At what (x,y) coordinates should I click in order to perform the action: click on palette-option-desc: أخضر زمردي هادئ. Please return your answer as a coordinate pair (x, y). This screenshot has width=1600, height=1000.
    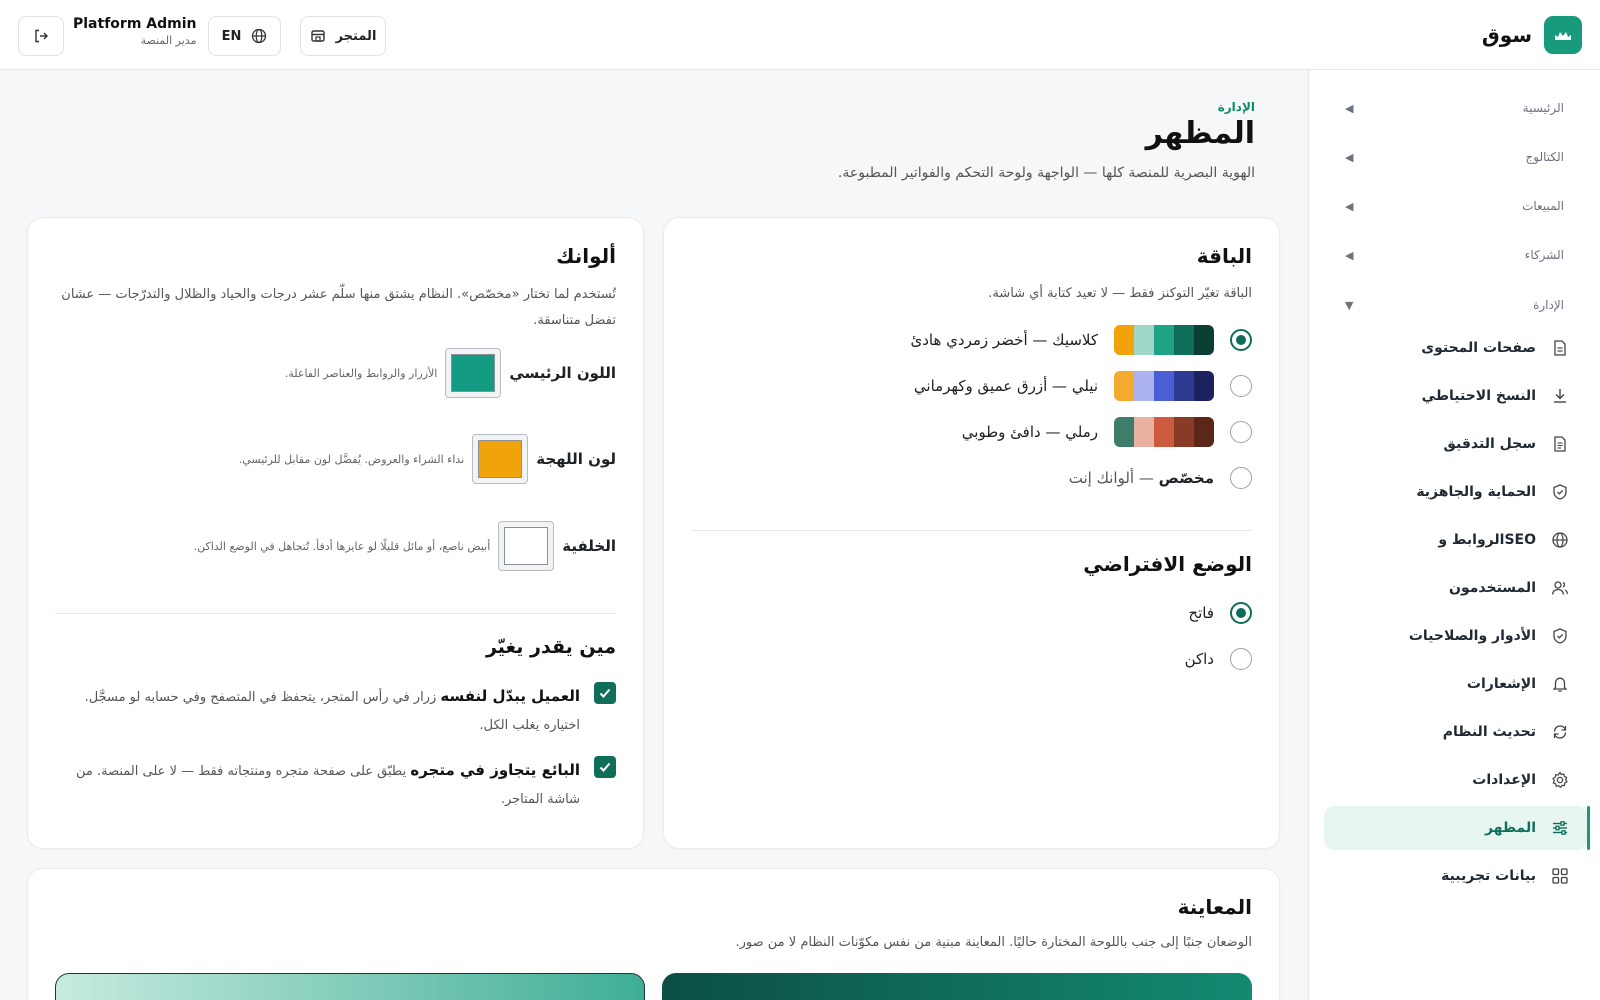
    Looking at the image, I should click on (969, 340).